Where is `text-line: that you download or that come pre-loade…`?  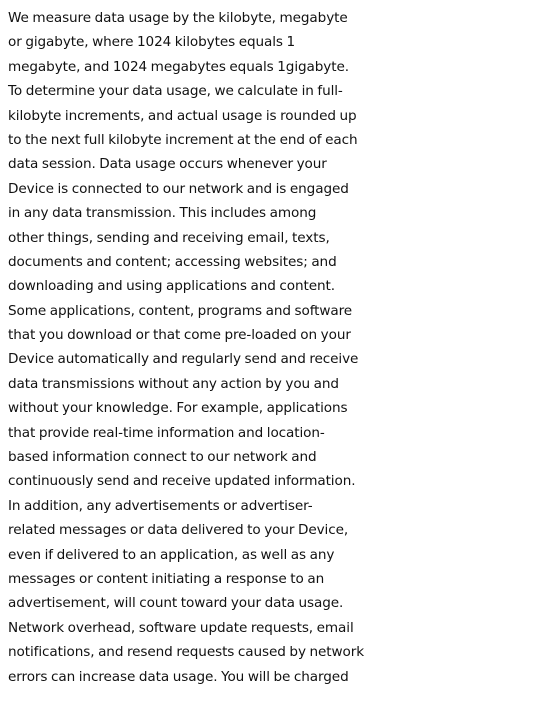
text-line: that you download or that come pre-loade… is located at coordinates (179, 335).